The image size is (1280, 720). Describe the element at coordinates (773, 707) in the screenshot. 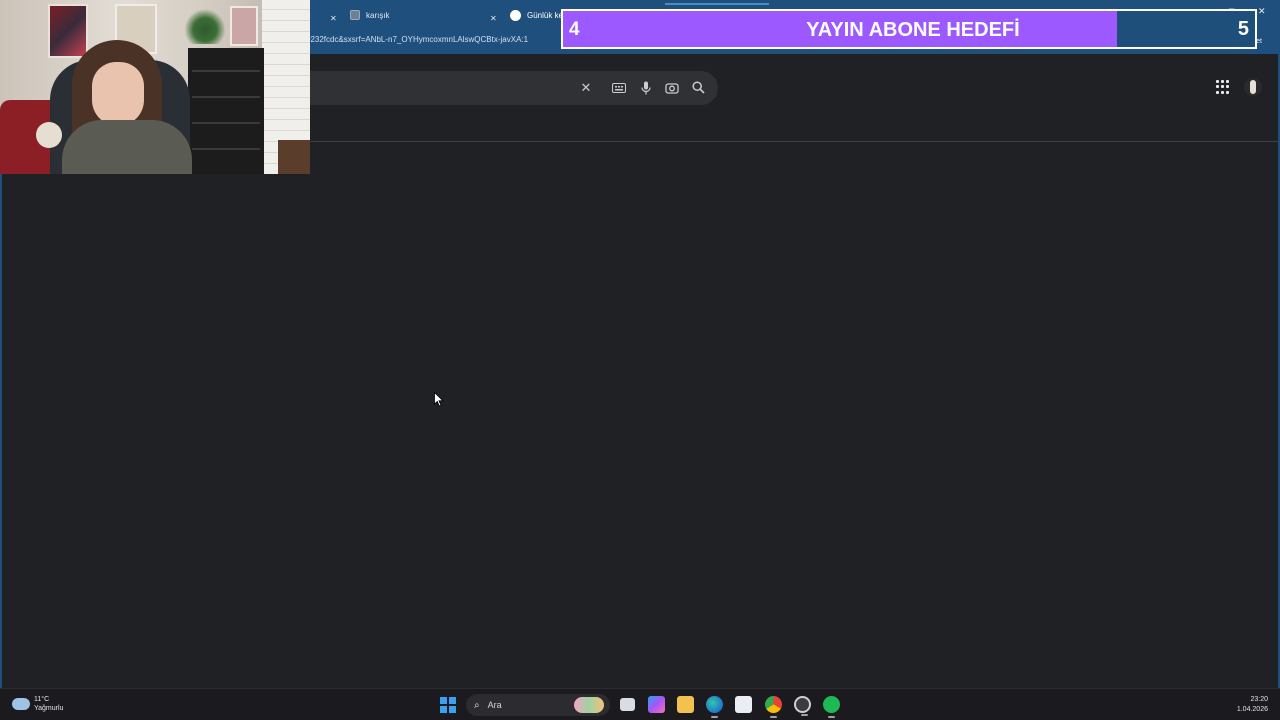

I see `chrome-icon` at that location.